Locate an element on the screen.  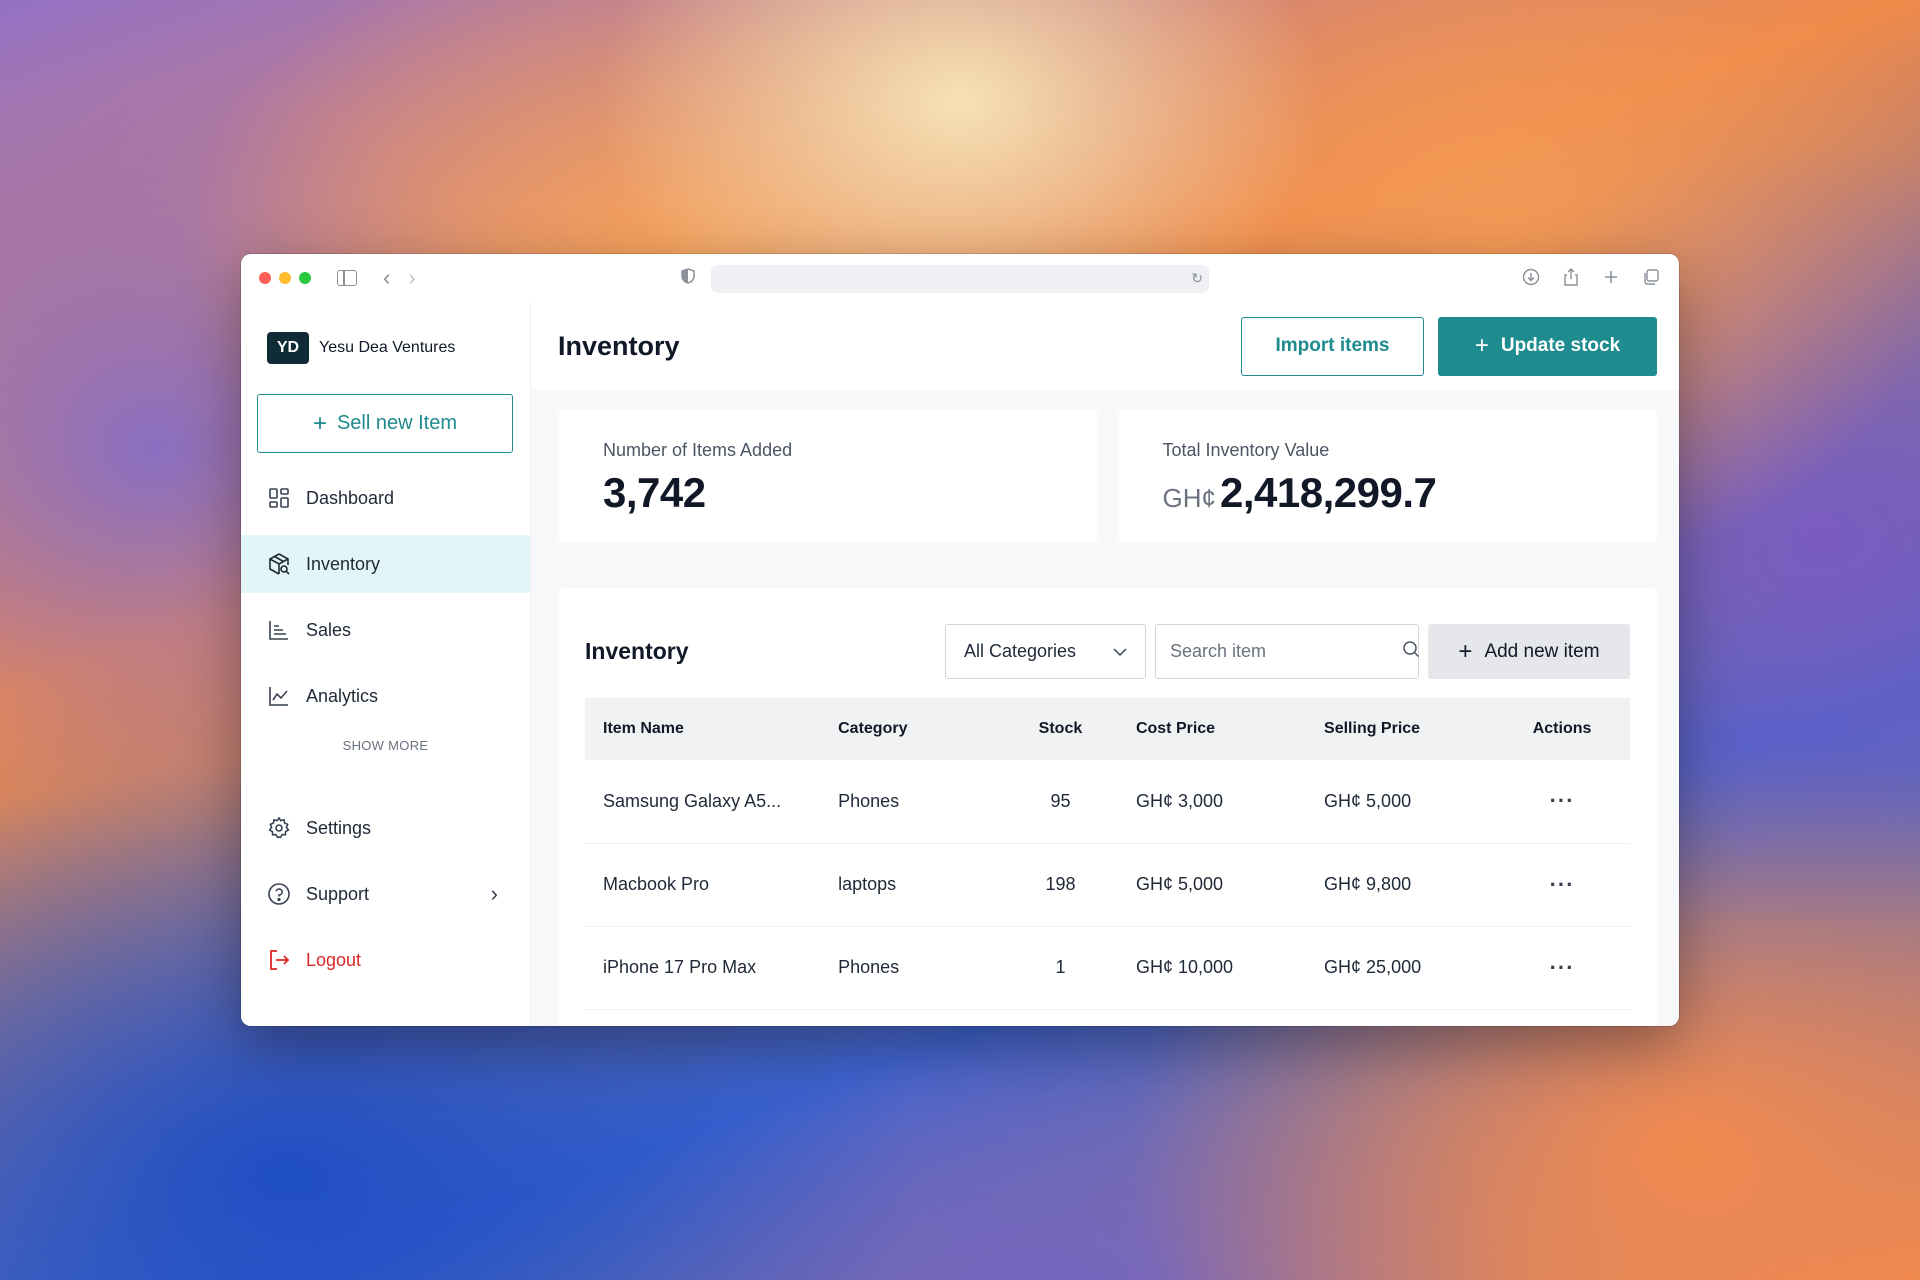
dashboard-icon is located at coordinates (279, 498).